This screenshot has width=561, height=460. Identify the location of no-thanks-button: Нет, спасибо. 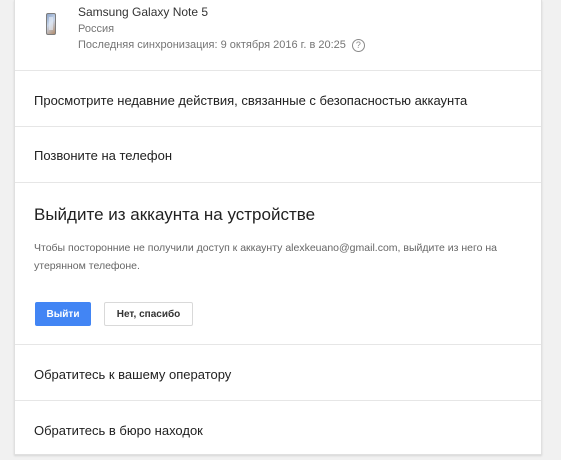
(148, 314).